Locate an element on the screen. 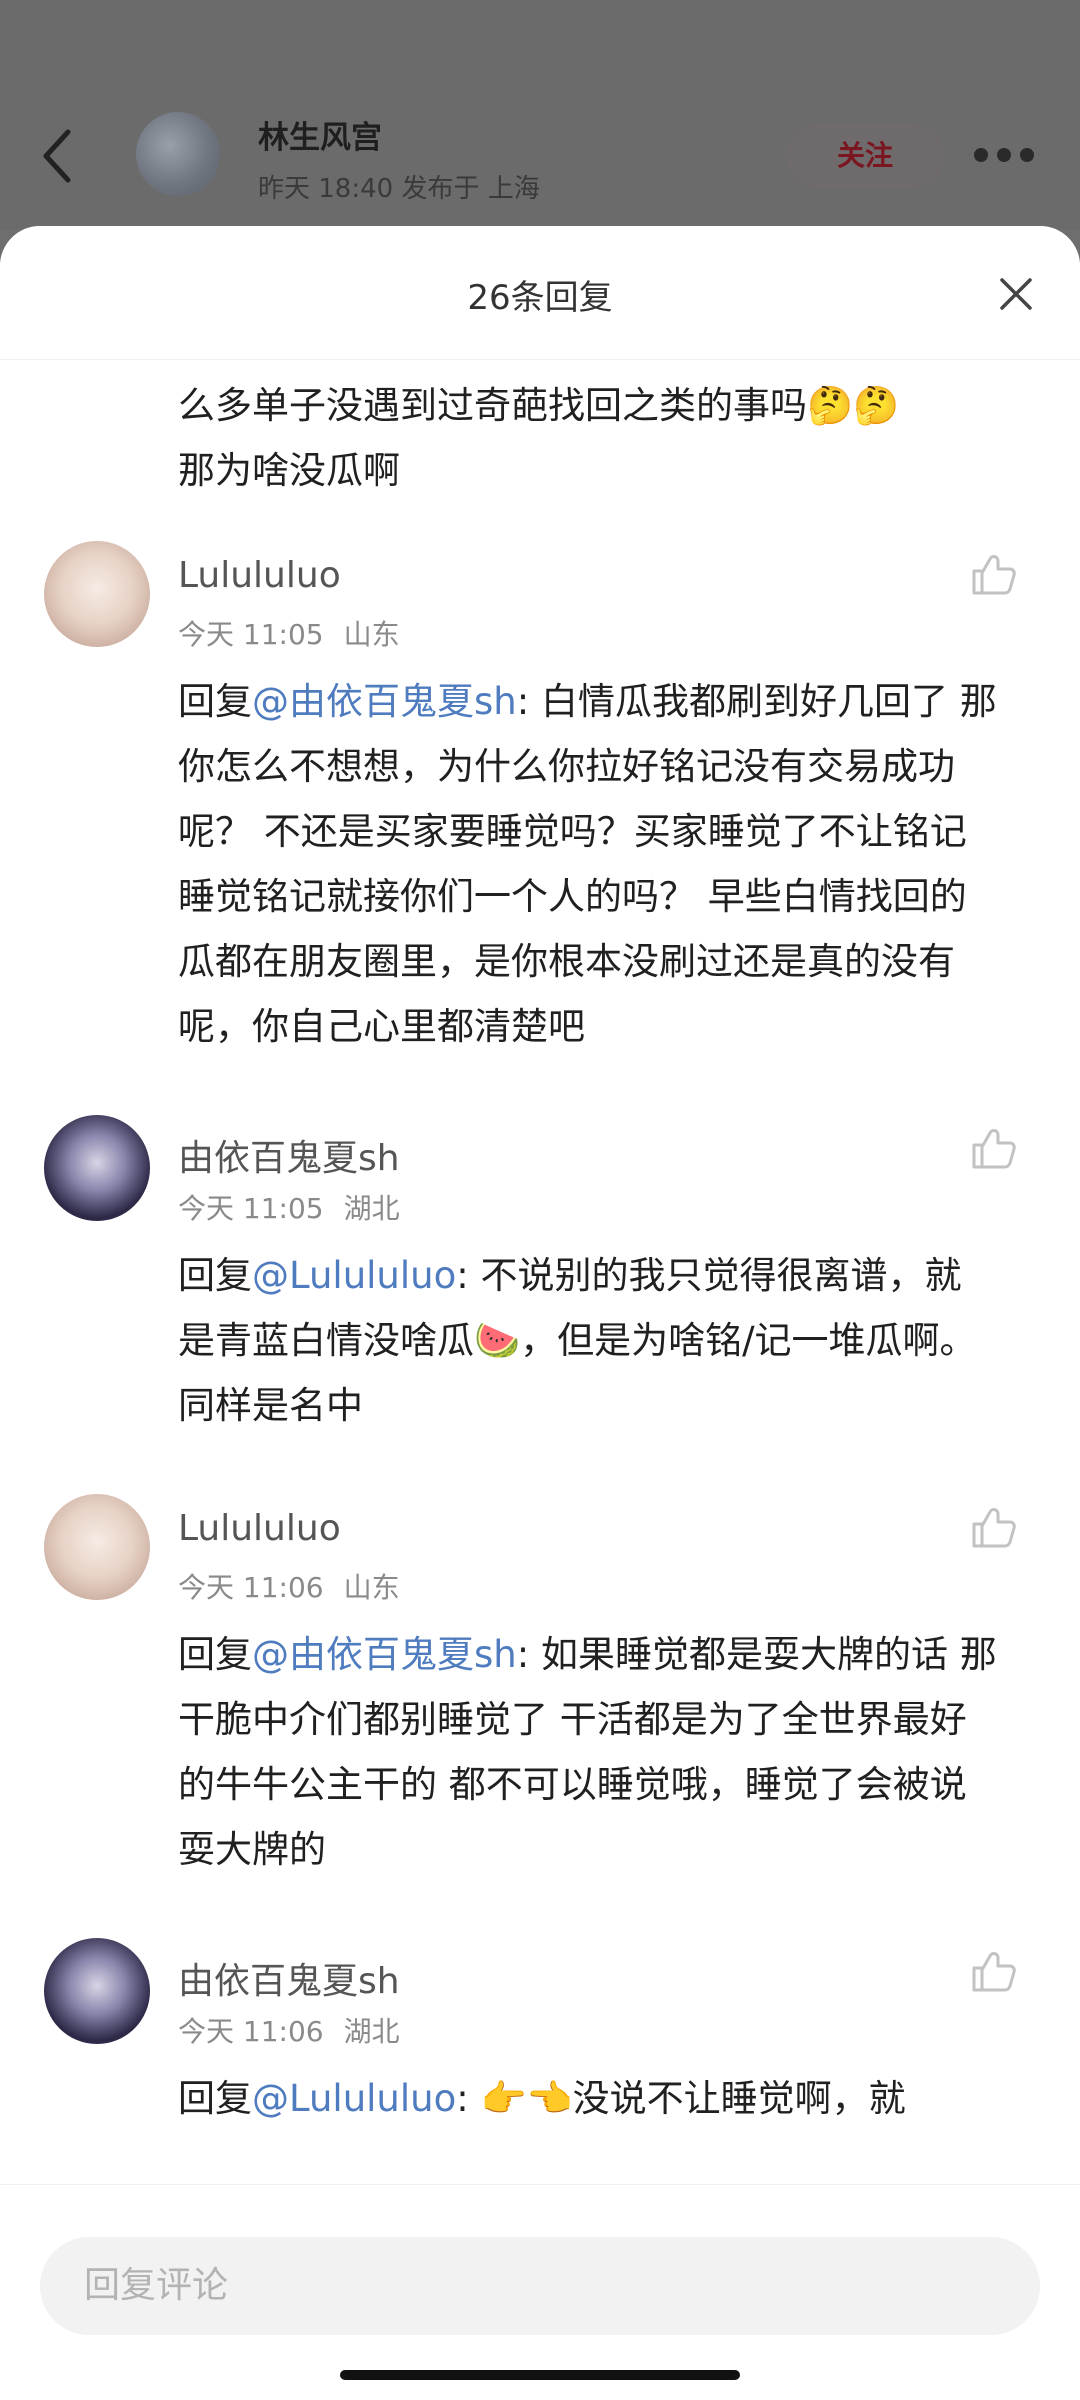 This screenshot has height=2400, width=1080. comment-meta: 今天 11:05 湖北 is located at coordinates (289, 1207).